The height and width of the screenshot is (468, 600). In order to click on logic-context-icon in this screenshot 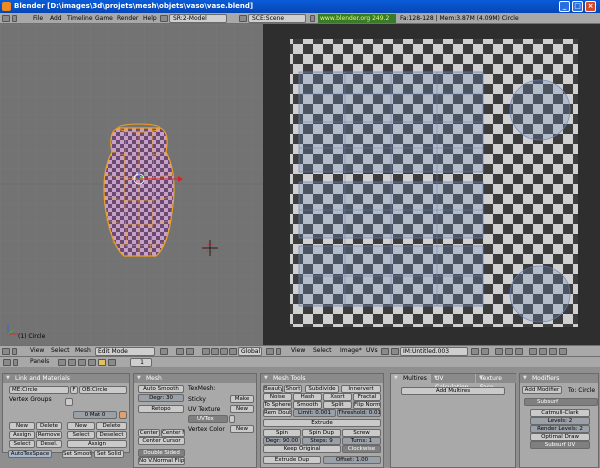, I will do `click(62, 362)`.